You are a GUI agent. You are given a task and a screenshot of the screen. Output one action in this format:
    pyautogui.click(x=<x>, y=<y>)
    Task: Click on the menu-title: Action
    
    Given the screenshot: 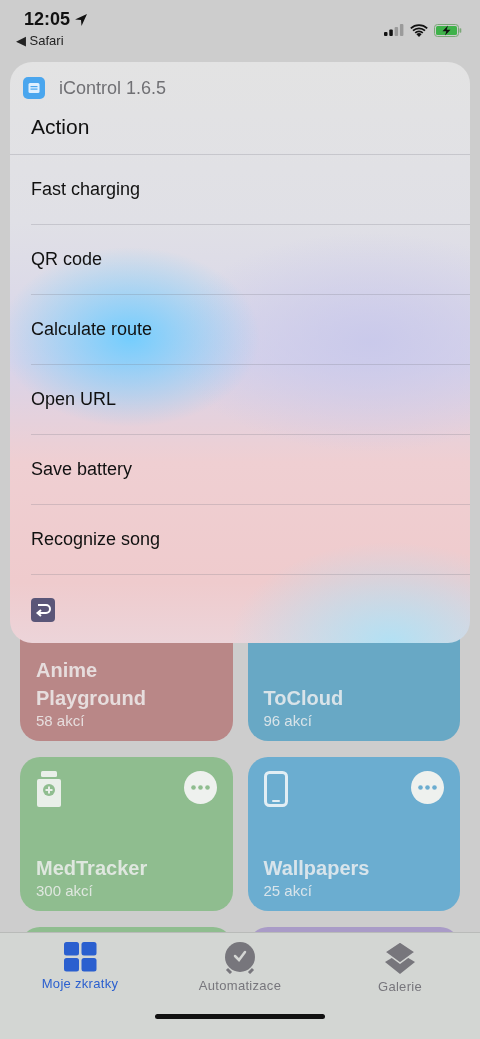 What is the action you would take?
    pyautogui.click(x=240, y=127)
    